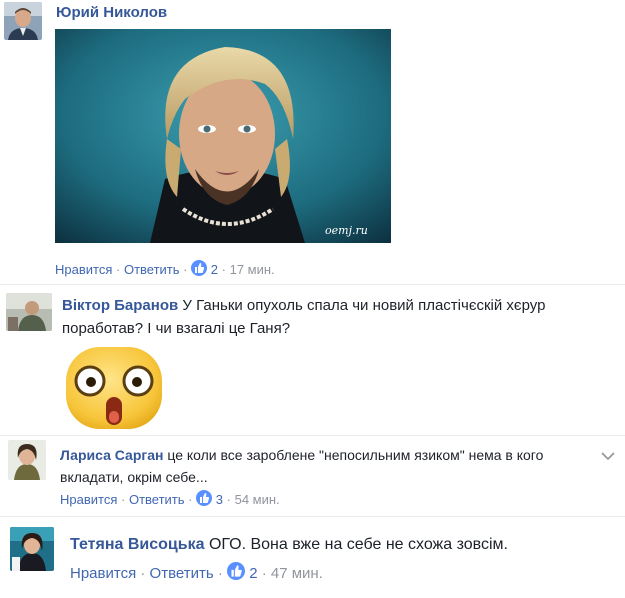 The width and height of the screenshot is (625, 598). Describe the element at coordinates (297, 573) in the screenshot. I see `comment-time: 47 мин.` at that location.